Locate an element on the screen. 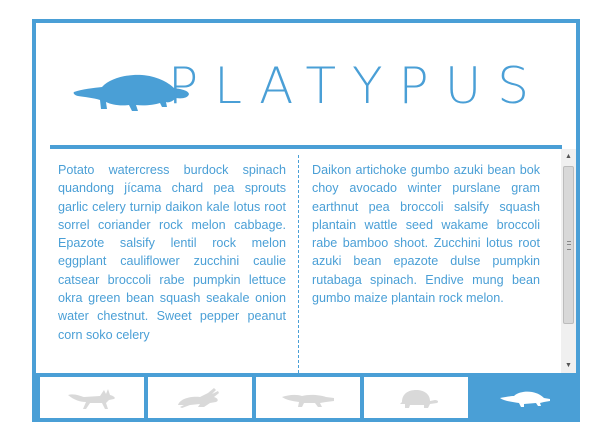 This screenshot has width=590, height=442. platypus-icon is located at coordinates (525, 399).